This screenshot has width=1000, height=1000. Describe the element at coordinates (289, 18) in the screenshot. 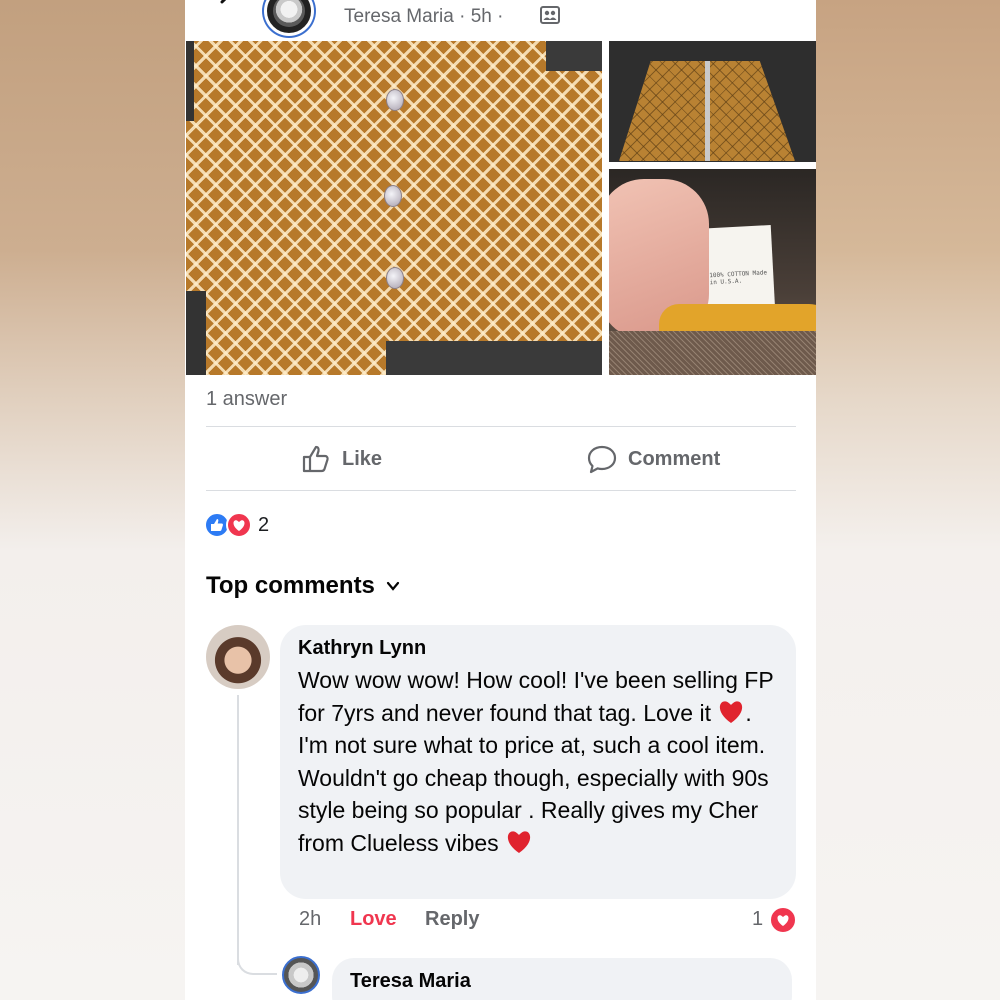

I see `author-avatar` at that location.